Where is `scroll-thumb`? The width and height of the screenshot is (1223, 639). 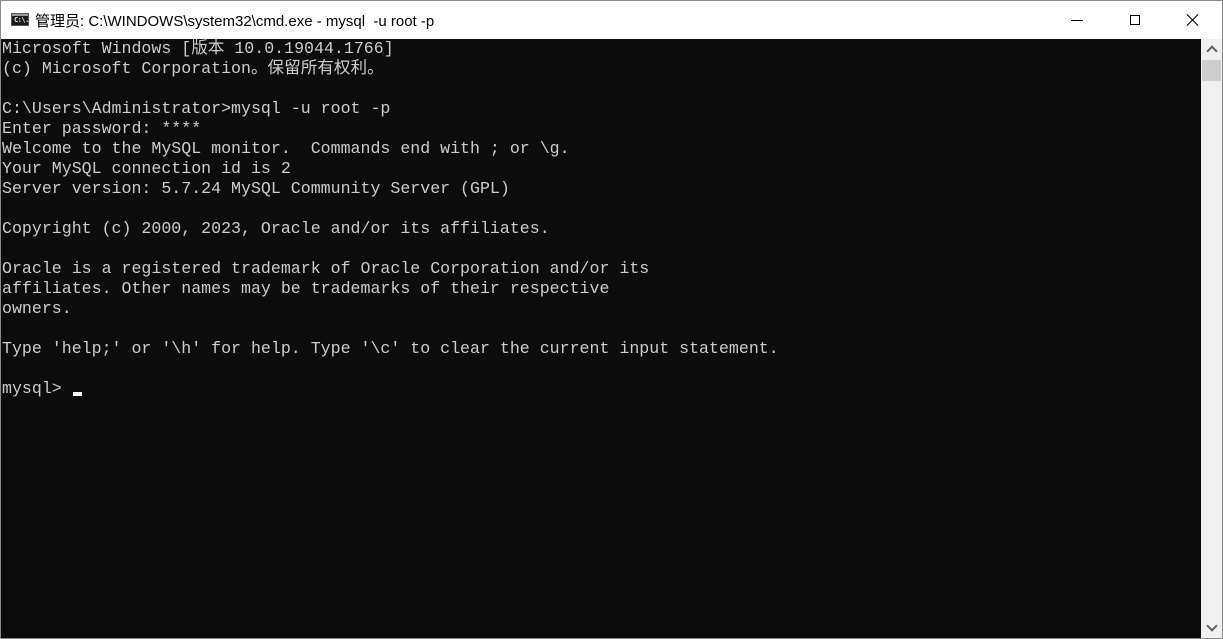
scroll-thumb is located at coordinates (1211, 70).